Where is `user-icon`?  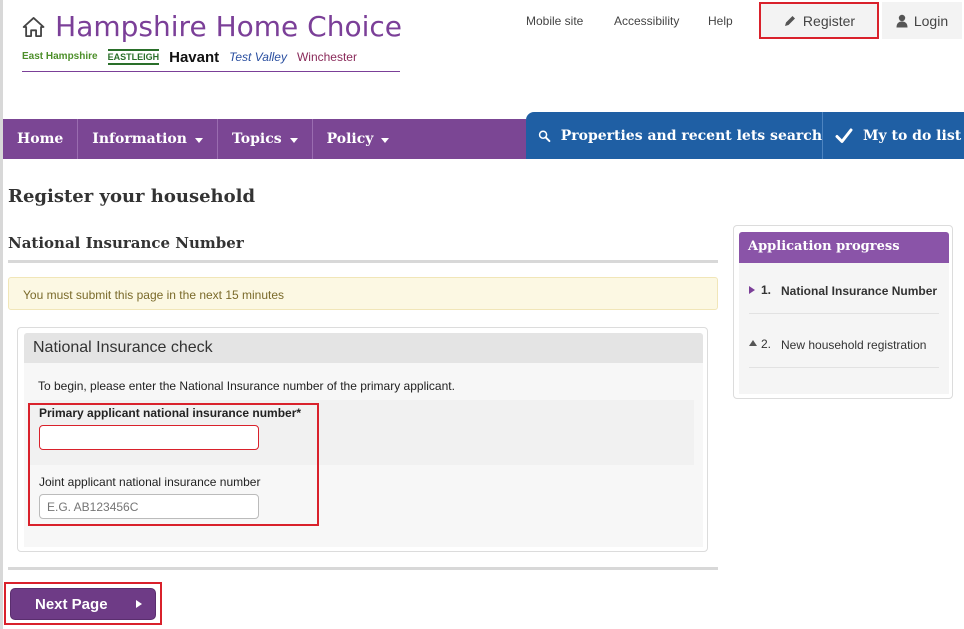
user-icon is located at coordinates (902, 20).